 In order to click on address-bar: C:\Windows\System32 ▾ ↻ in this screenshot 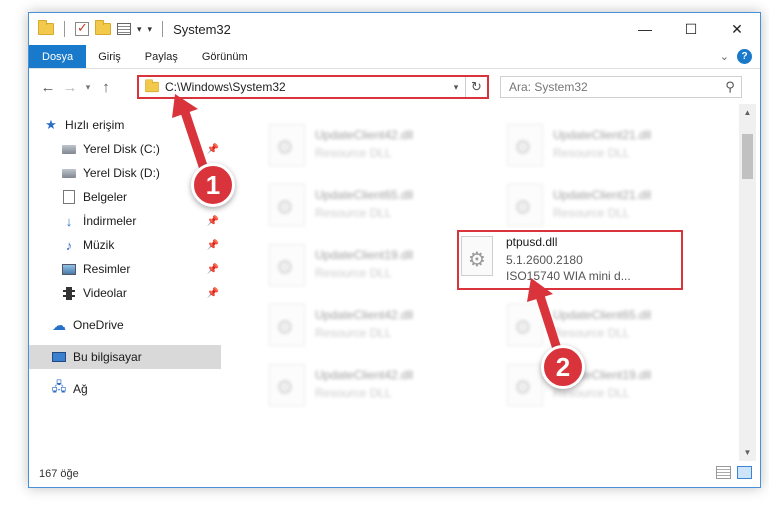, I will do `click(313, 87)`.